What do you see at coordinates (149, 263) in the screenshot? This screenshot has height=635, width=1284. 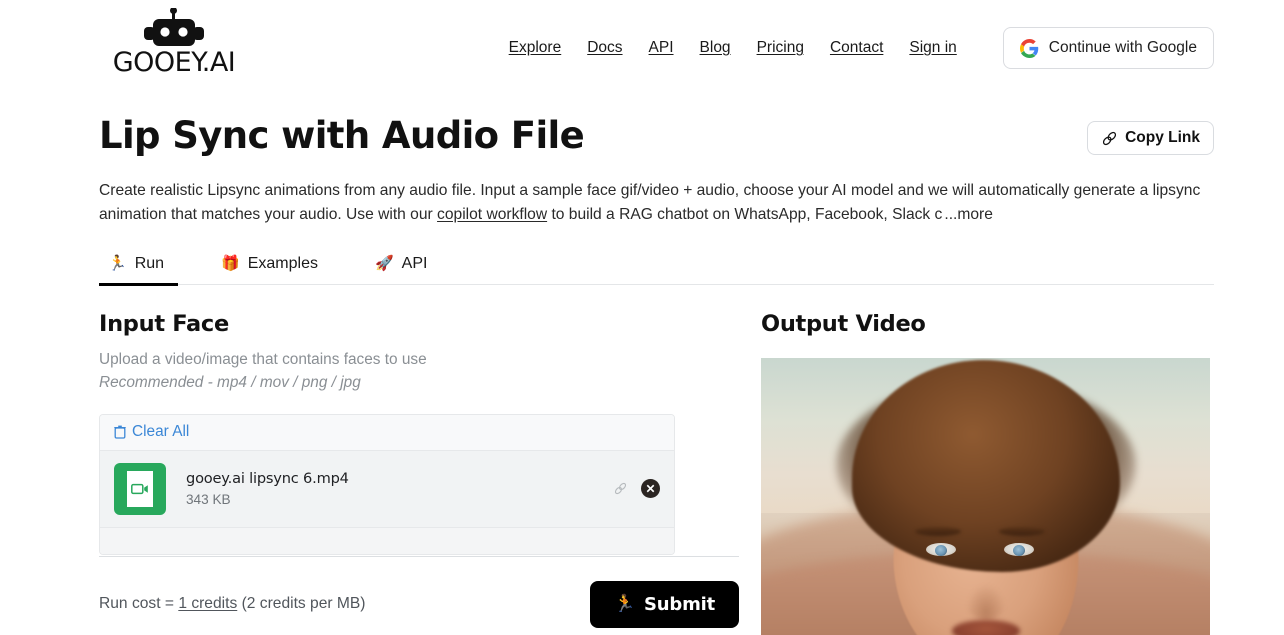 I see `tab-run-label: Run` at bounding box center [149, 263].